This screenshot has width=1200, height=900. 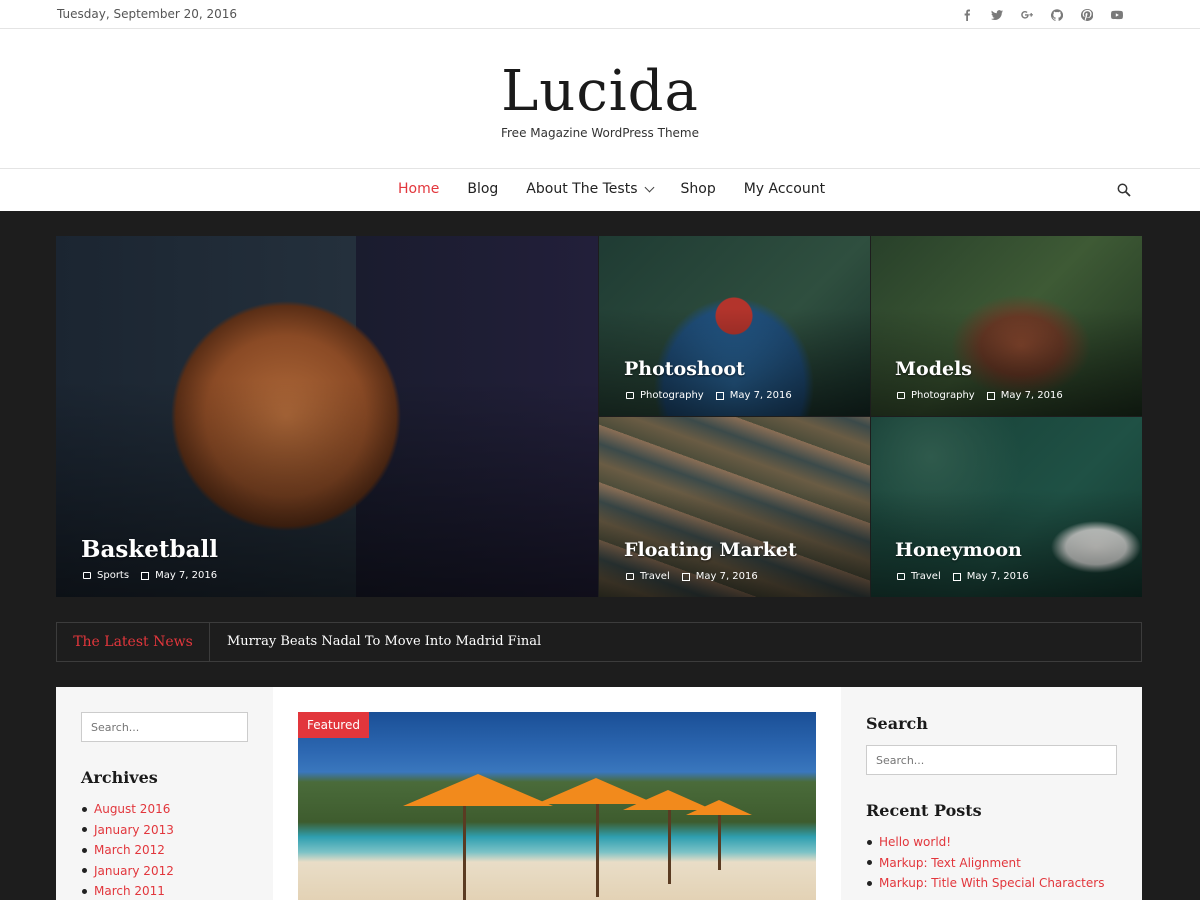 What do you see at coordinates (600, 92) in the screenshot?
I see `site-title: Lucida` at bounding box center [600, 92].